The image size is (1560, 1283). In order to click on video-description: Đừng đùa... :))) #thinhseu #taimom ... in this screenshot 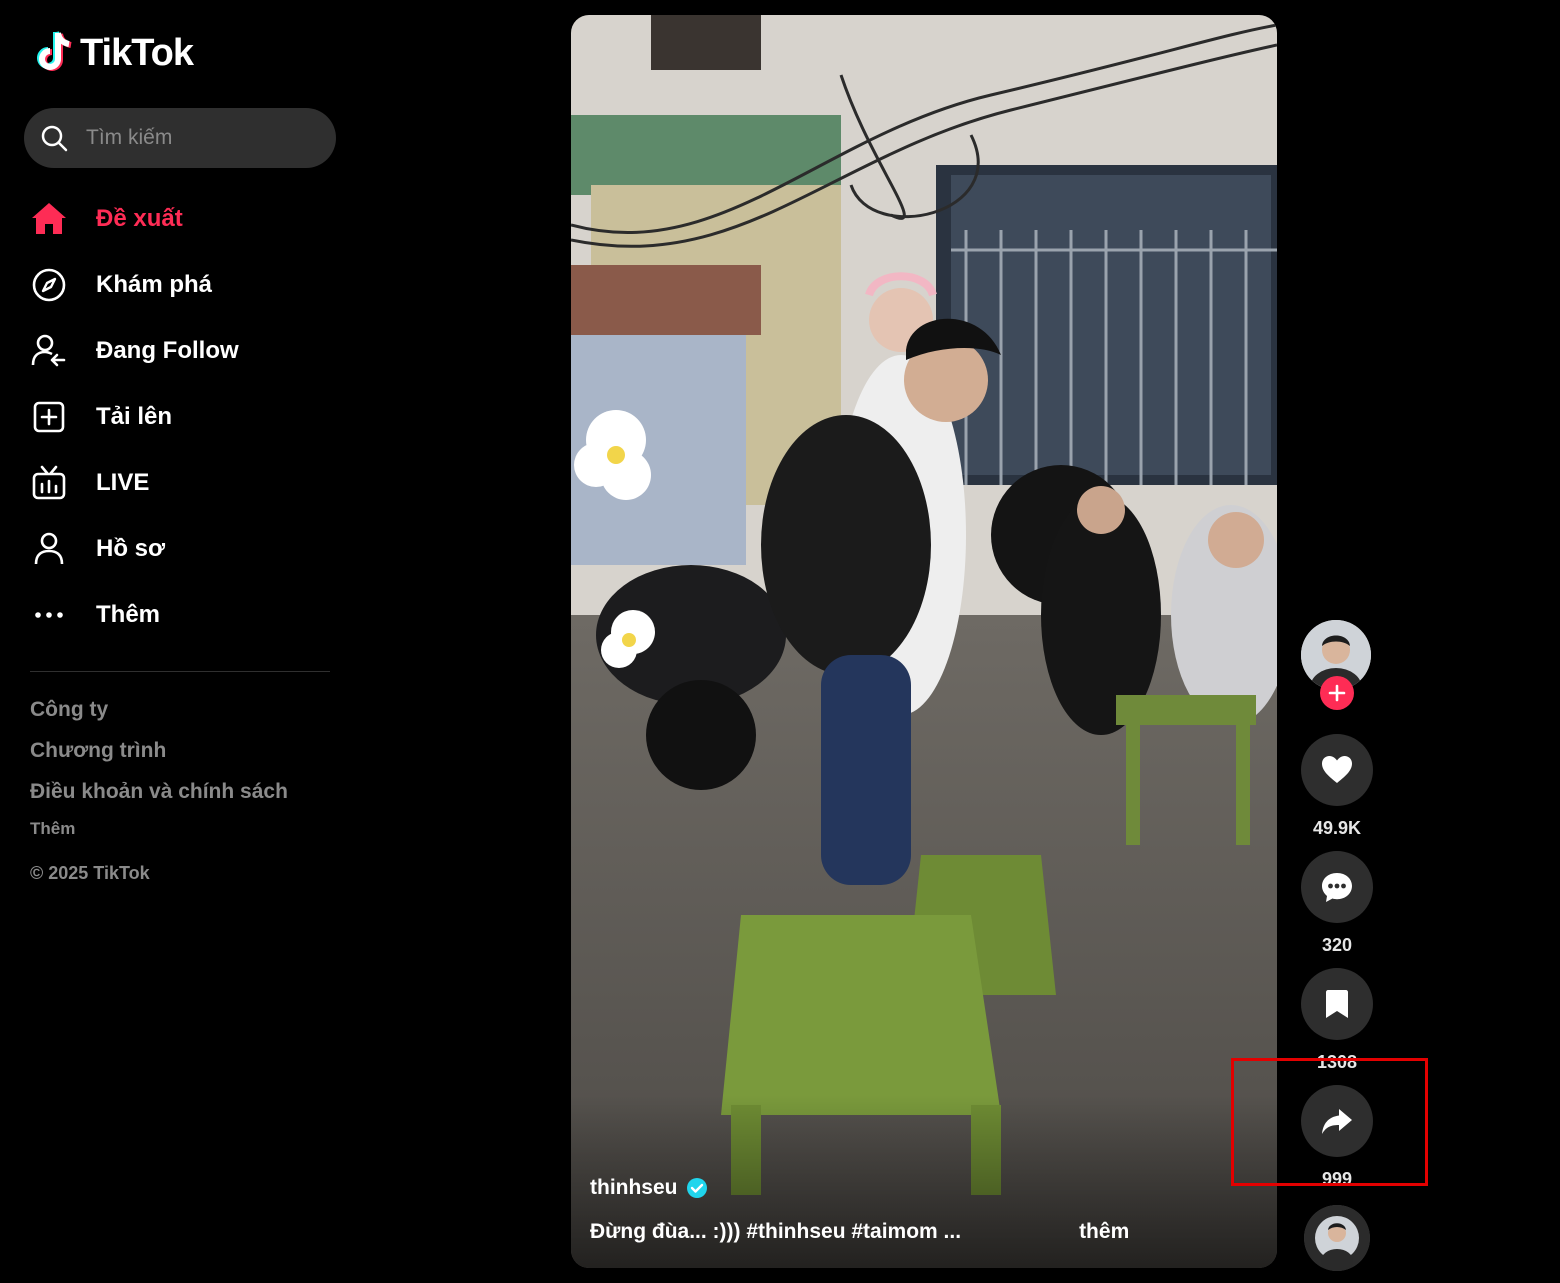, I will do `click(776, 1231)`.